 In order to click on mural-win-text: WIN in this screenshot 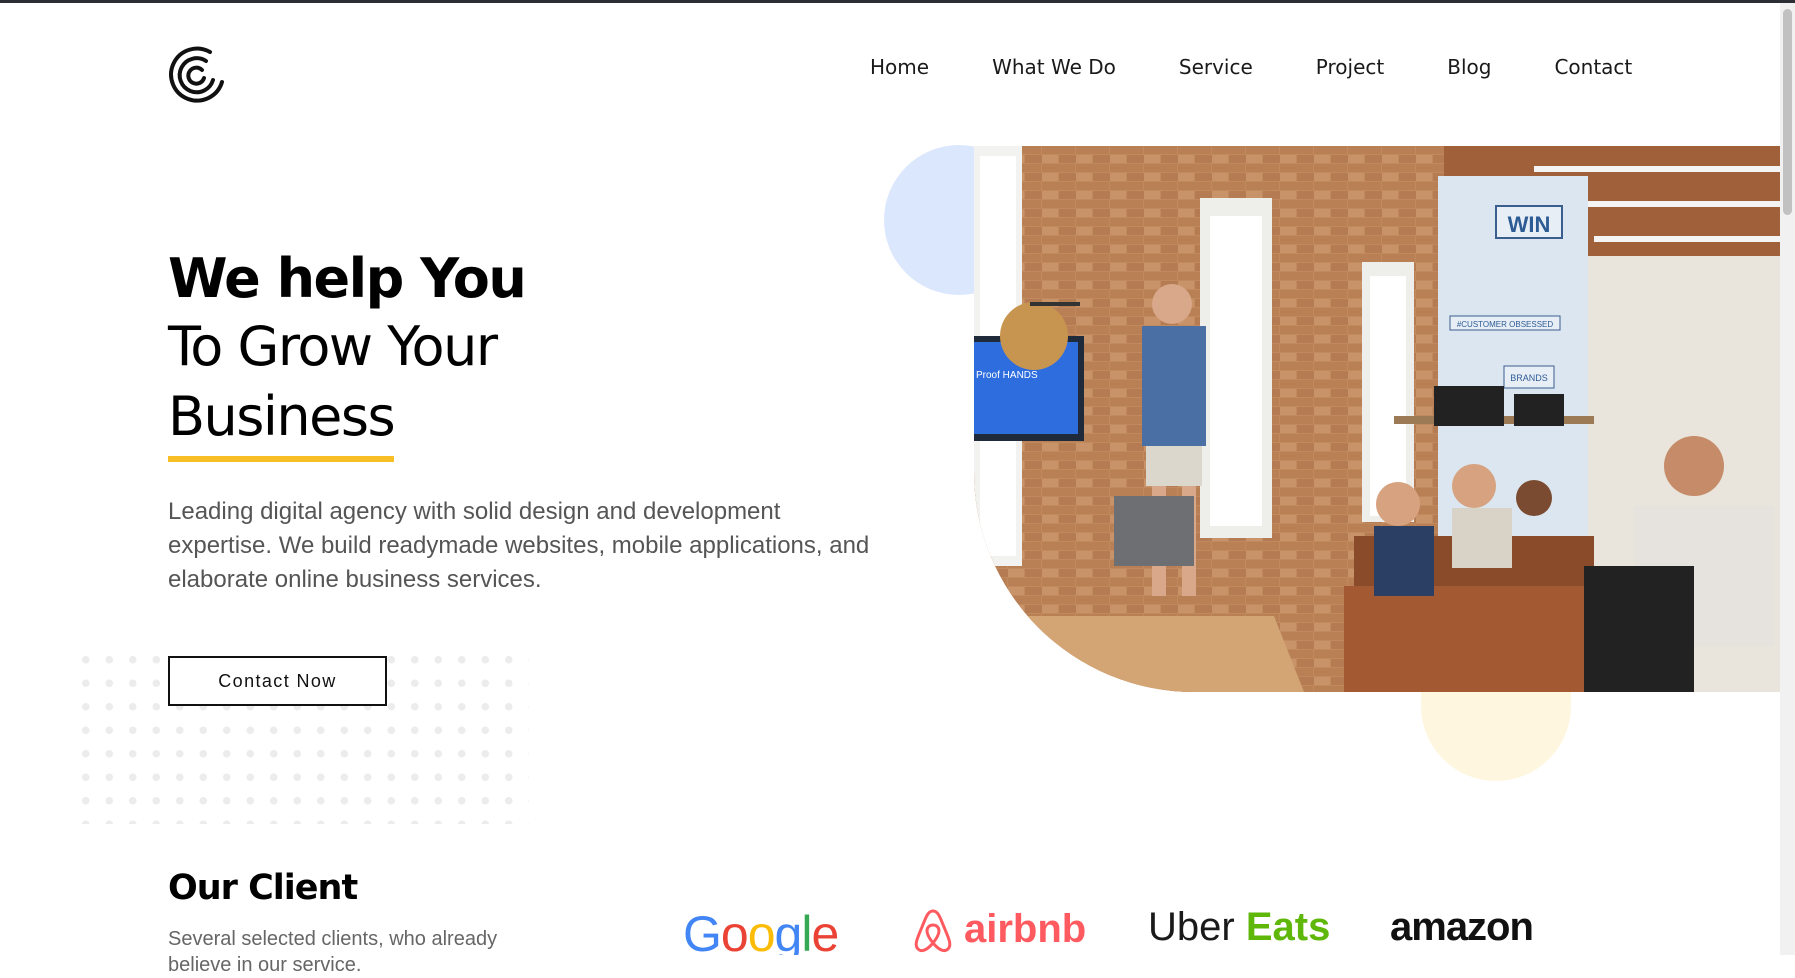, I will do `click(1529, 224)`.